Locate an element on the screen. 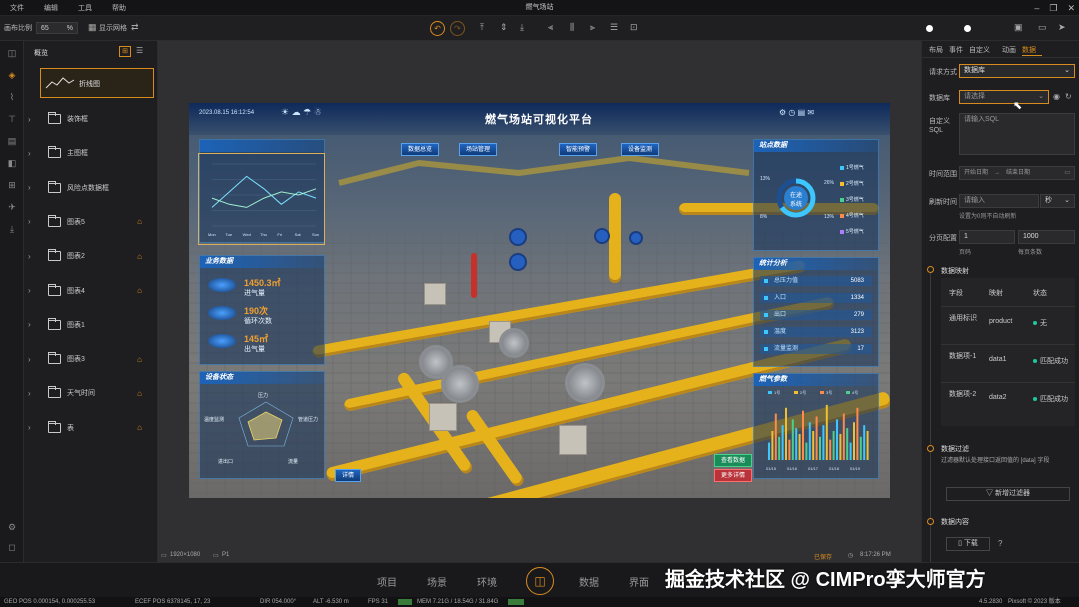 The image size is (1079, 607). mapping-cell: data2 is located at coordinates (998, 397).